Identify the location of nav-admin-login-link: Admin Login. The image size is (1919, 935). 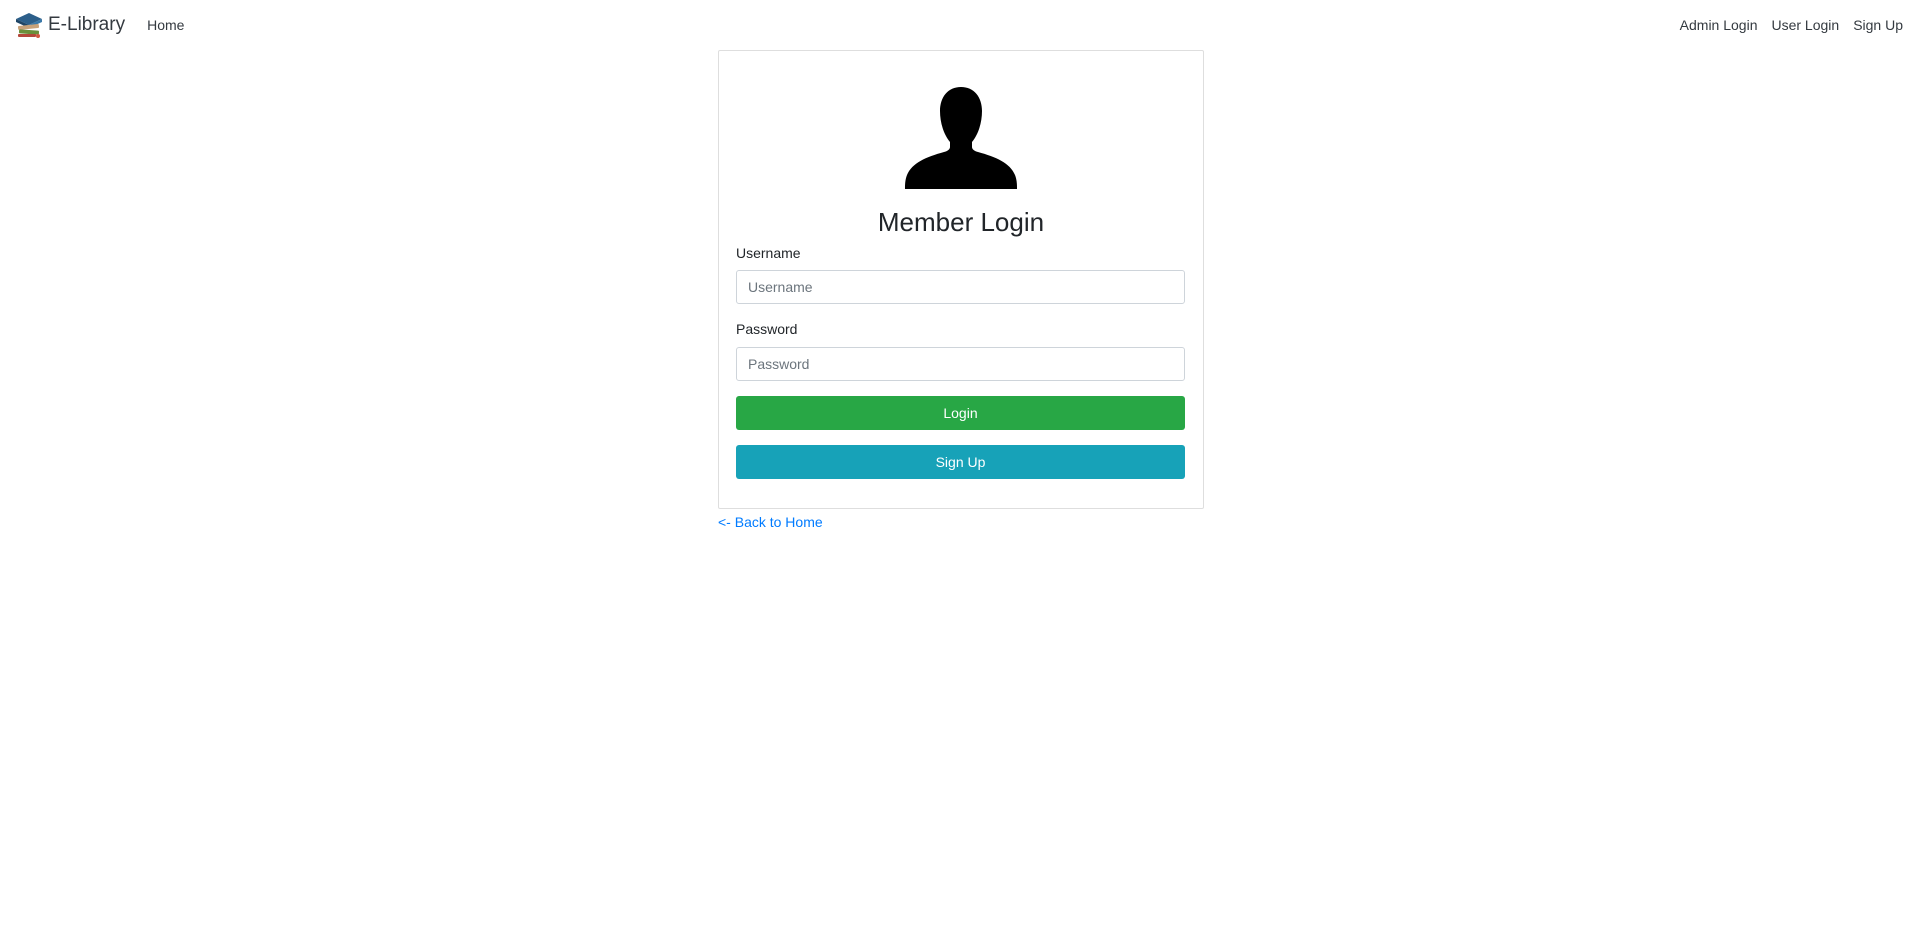
(1719, 25).